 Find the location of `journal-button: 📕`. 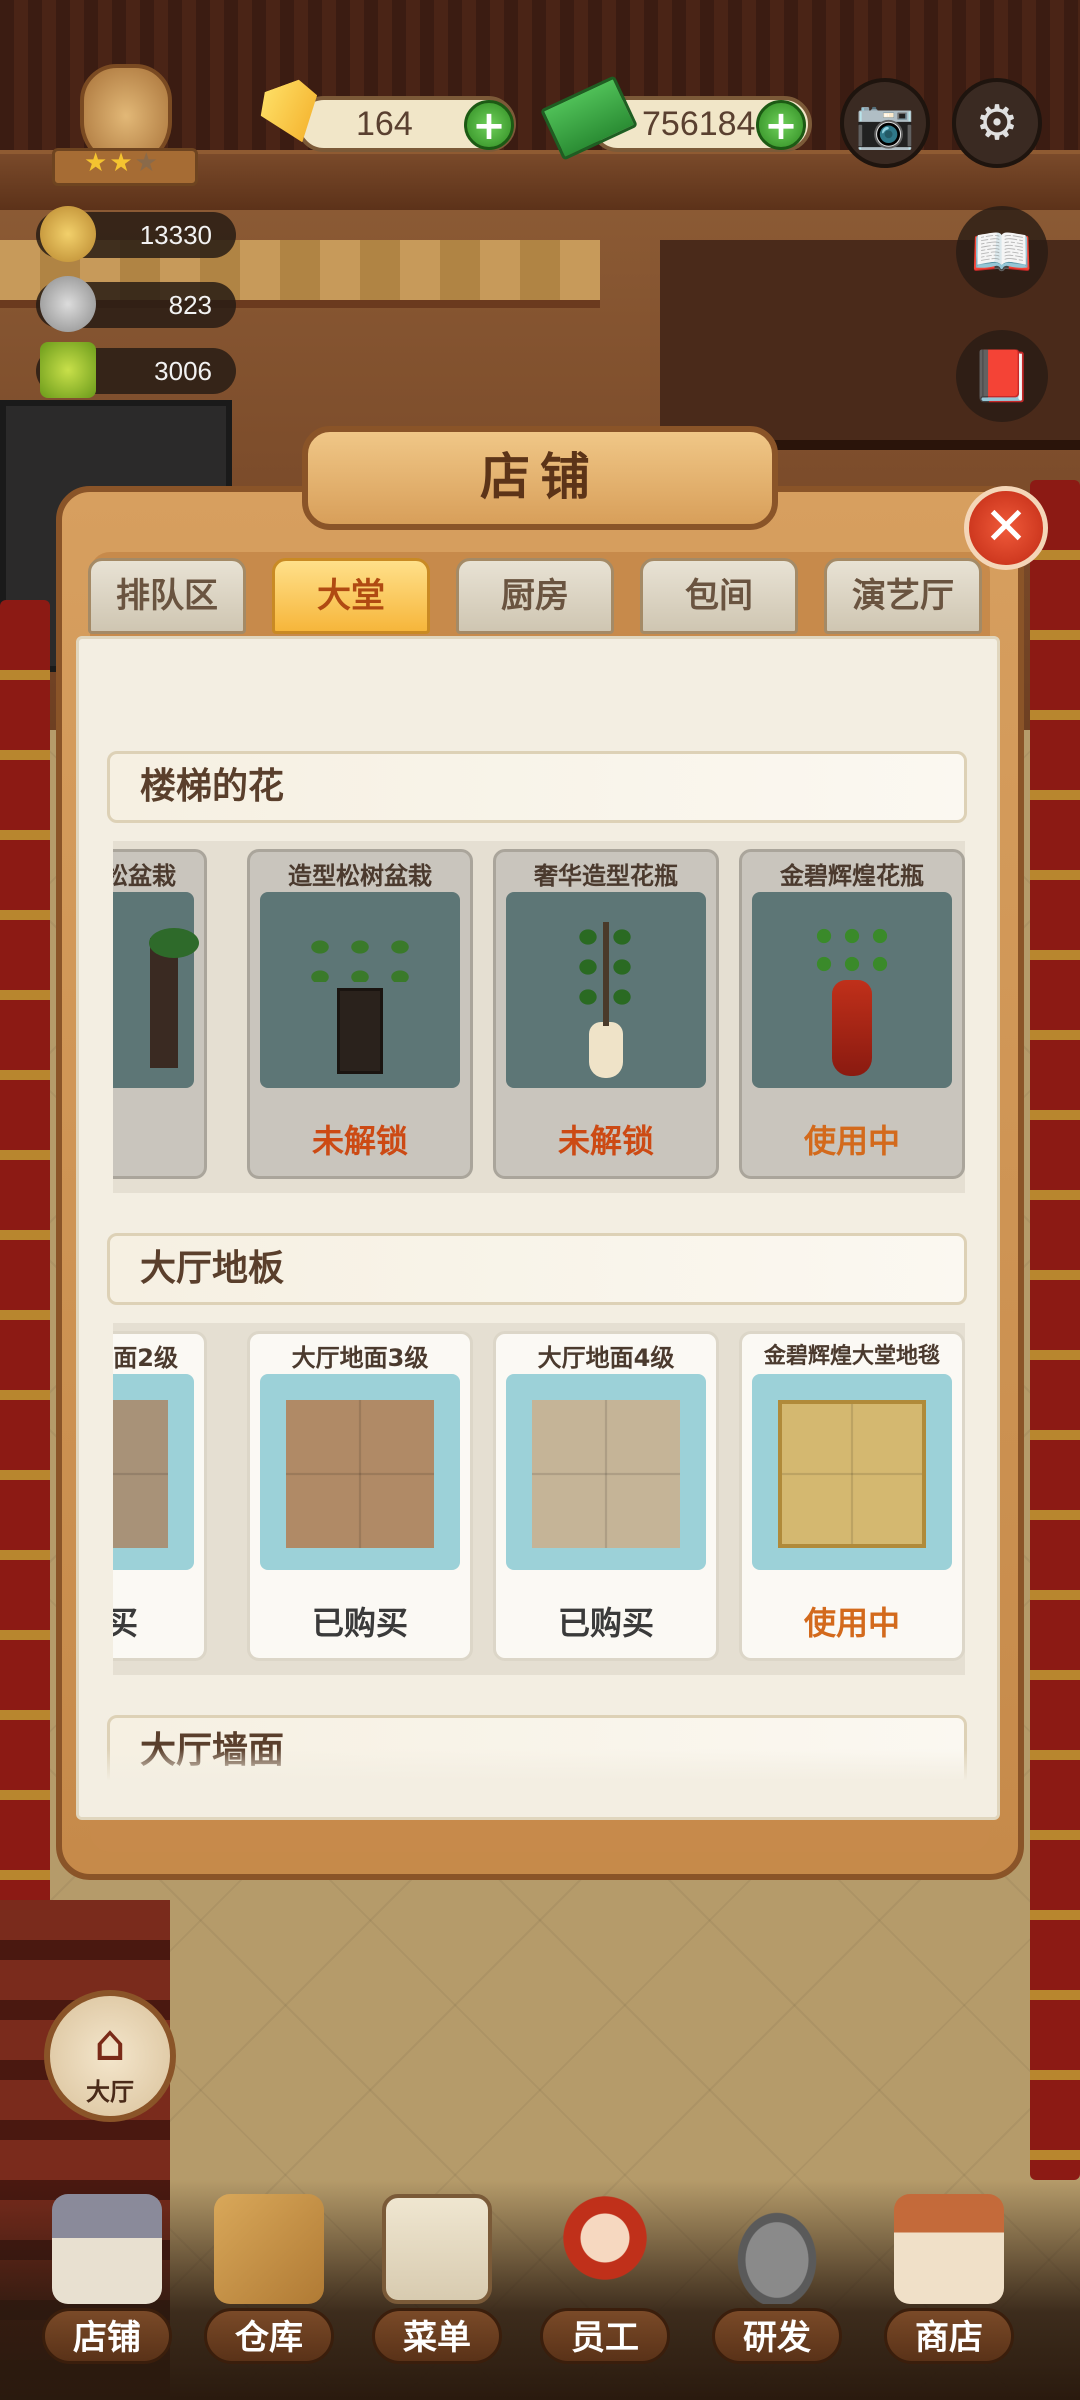

journal-button: 📕 is located at coordinates (1002, 376).